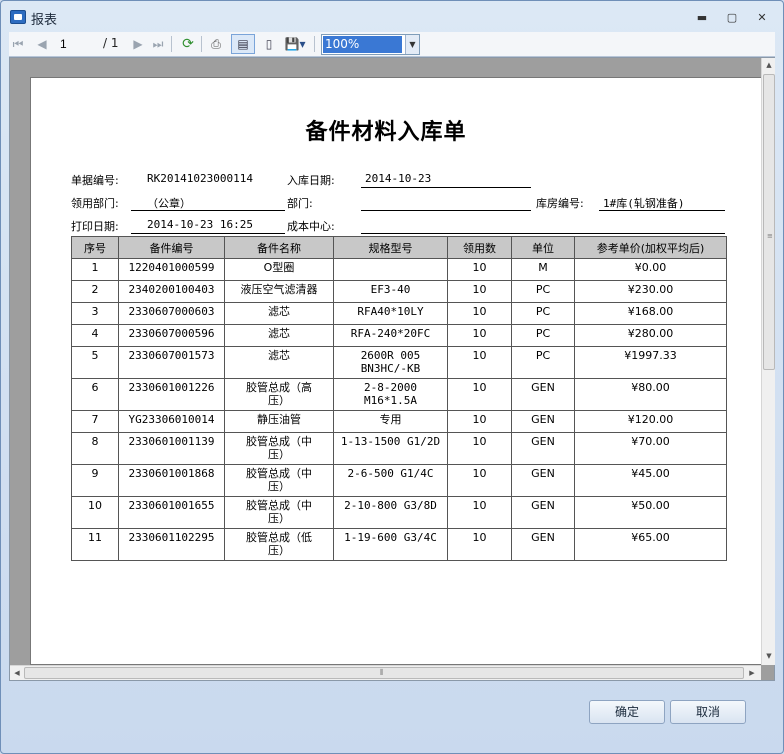  I want to click on part-name-cell: 胶管总成（低 压）, so click(279, 544).